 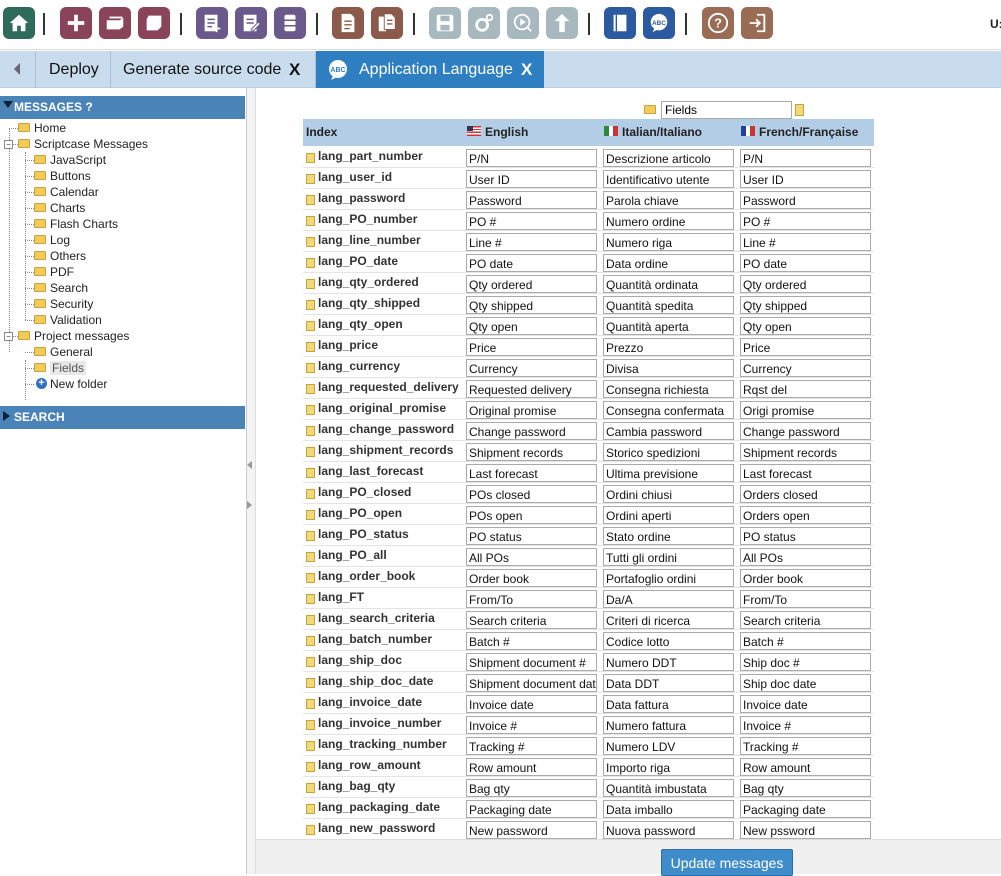 I want to click on french-input: New pssword, so click(x=805, y=830).